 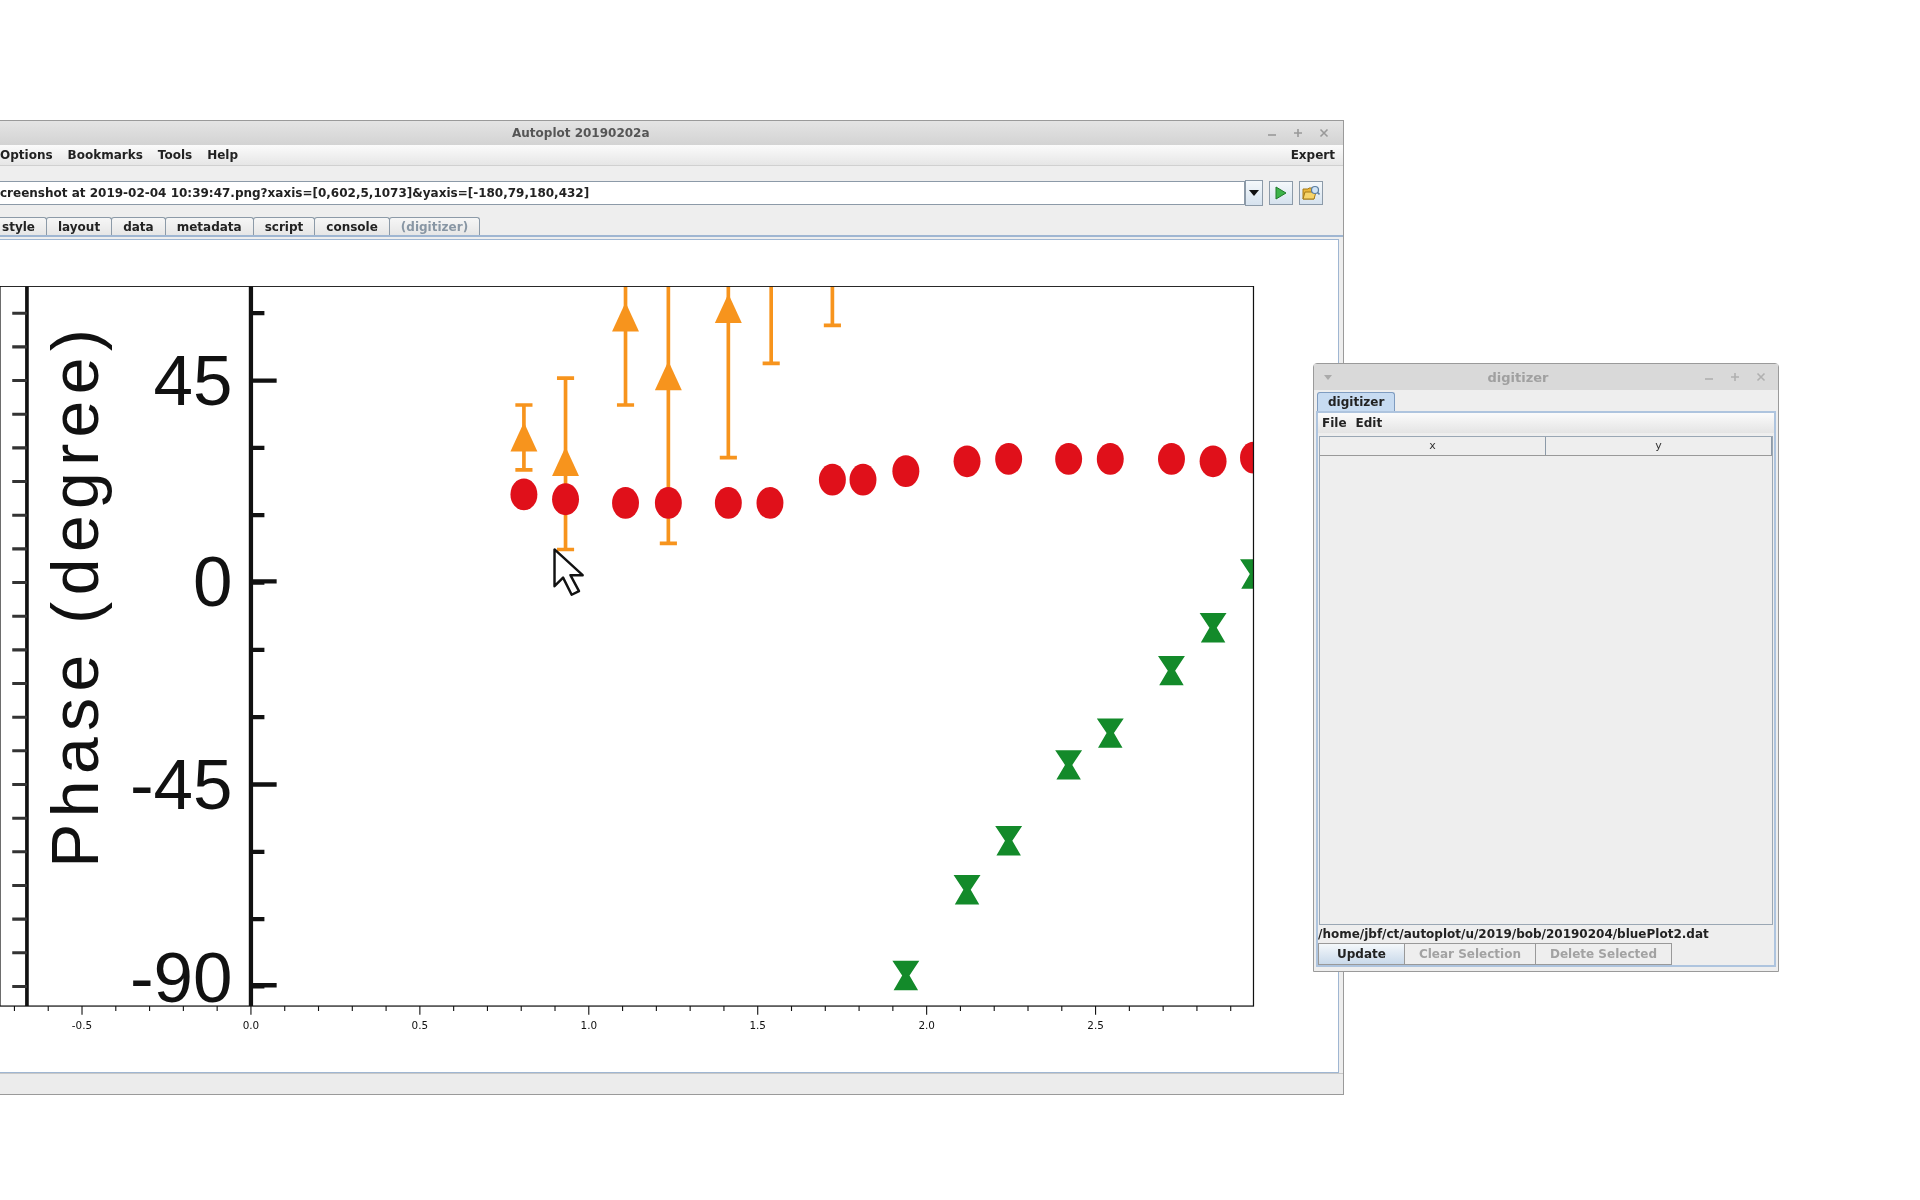 I want to click on play-icon, so click(x=1281, y=193).